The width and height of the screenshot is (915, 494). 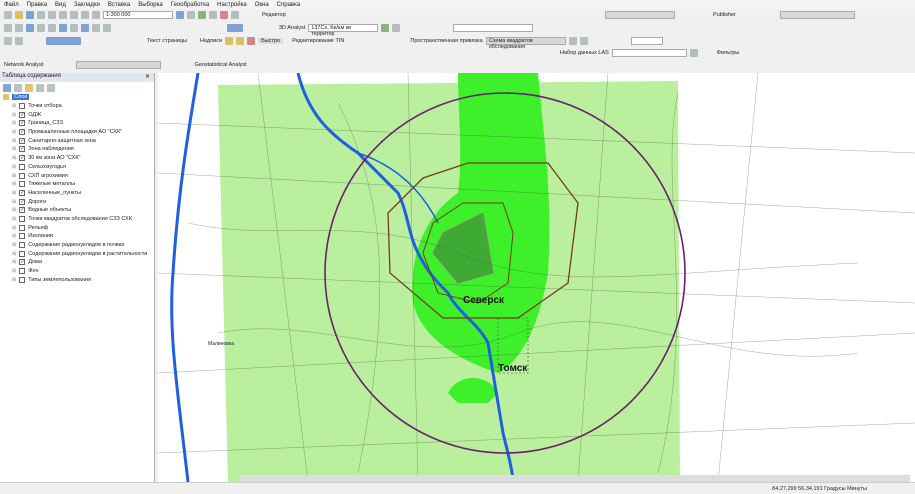 I want to click on spatial-adjust-layer: Схема квадратов обследования, so click(x=525, y=43).